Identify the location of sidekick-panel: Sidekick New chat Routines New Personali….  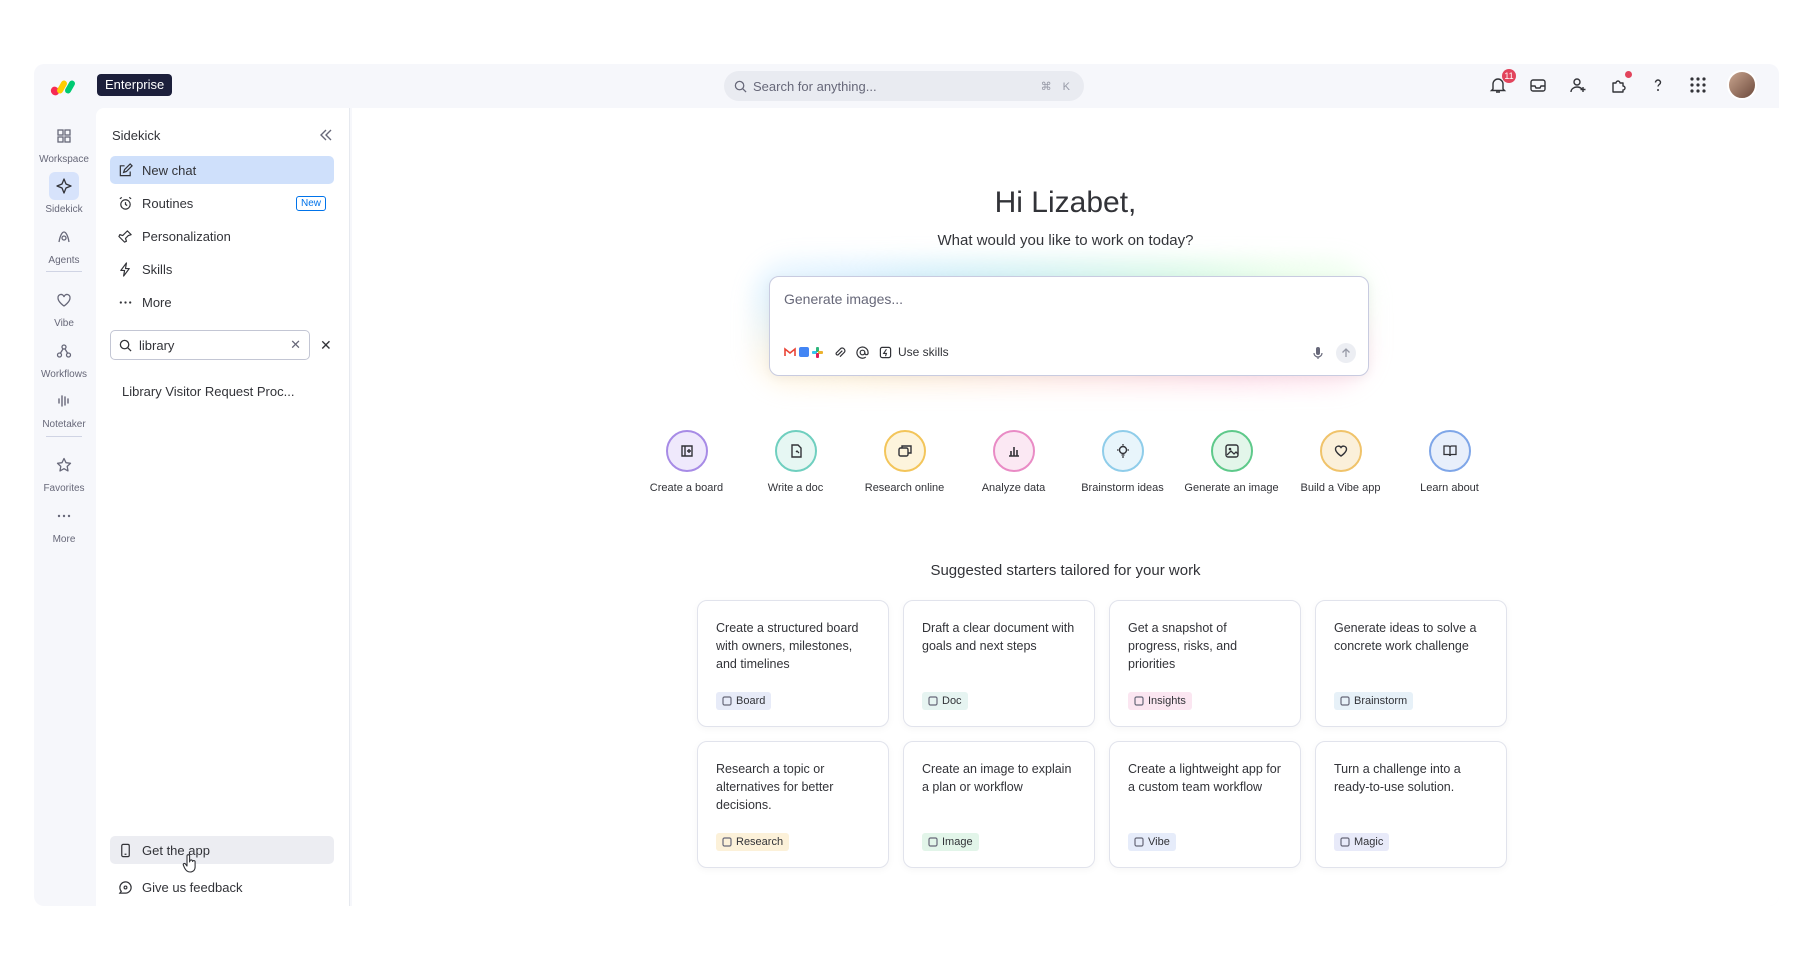
(223, 507).